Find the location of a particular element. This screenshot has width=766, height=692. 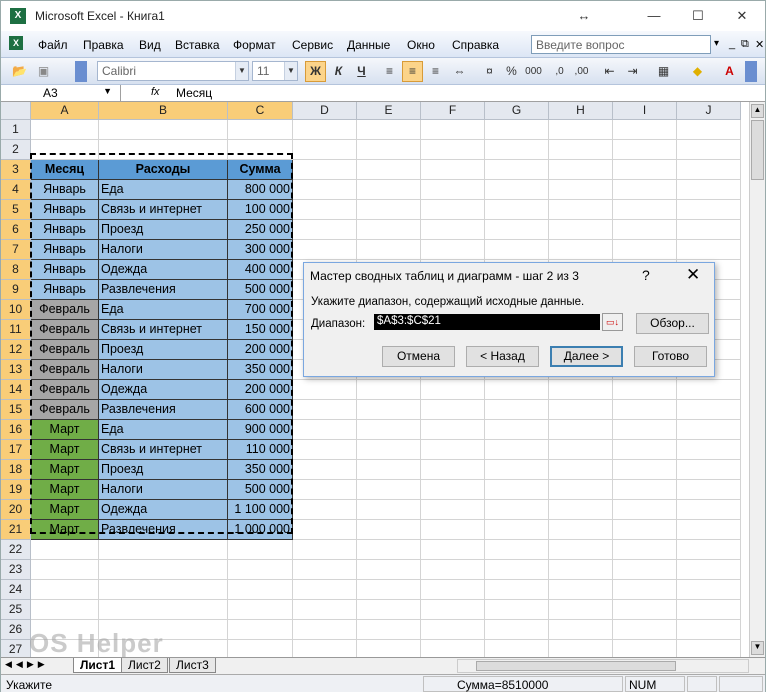

table-cell: 150 000 is located at coordinates (260, 330).